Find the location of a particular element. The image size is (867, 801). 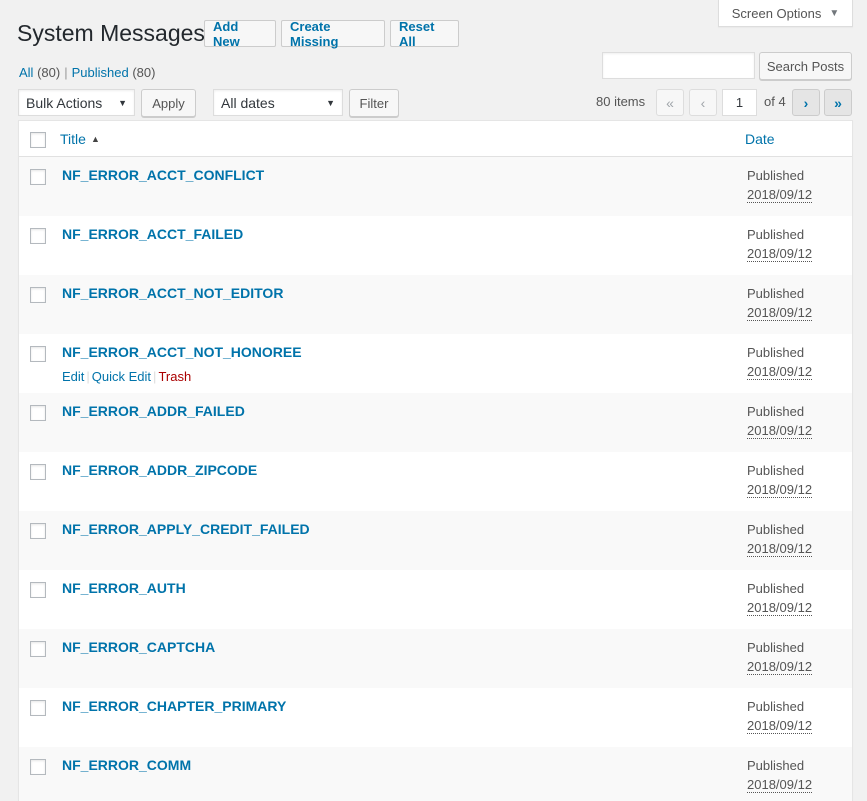

row-title-link: NF_ERROR_ACCT_NOT_HONOREE is located at coordinates (182, 352).